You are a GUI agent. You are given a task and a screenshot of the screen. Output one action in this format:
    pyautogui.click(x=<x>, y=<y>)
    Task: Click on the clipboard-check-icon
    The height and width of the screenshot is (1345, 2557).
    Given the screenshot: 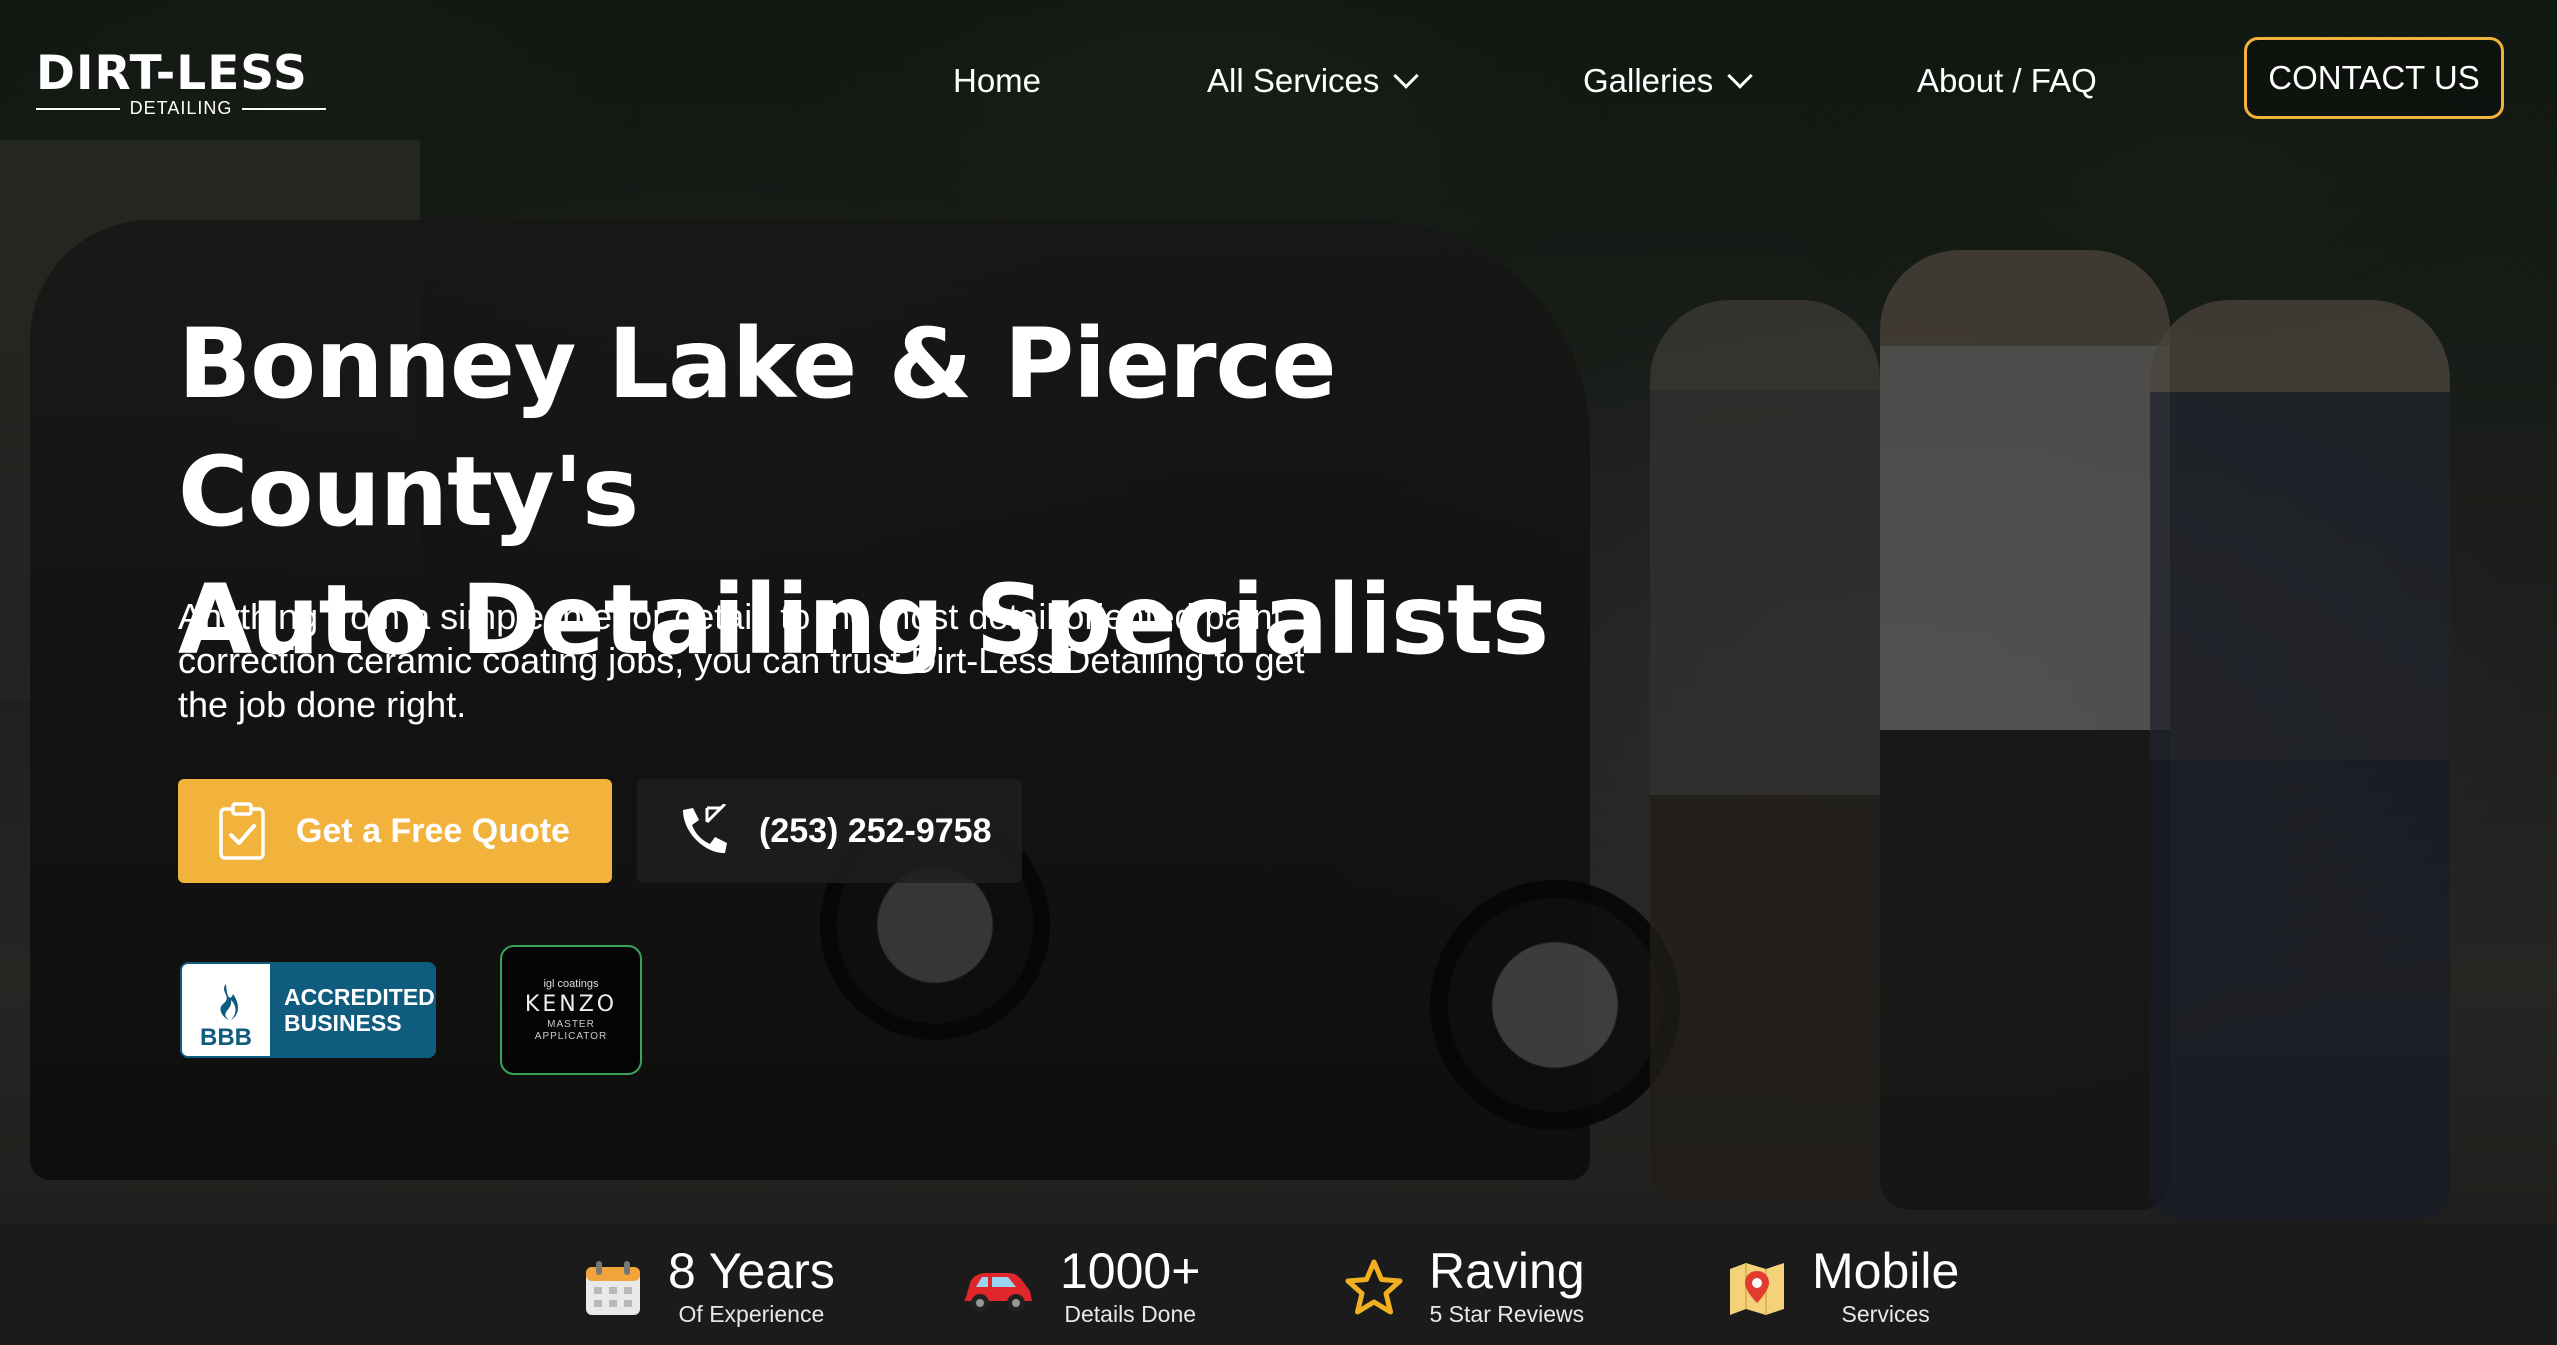 What is the action you would take?
    pyautogui.click(x=242, y=831)
    